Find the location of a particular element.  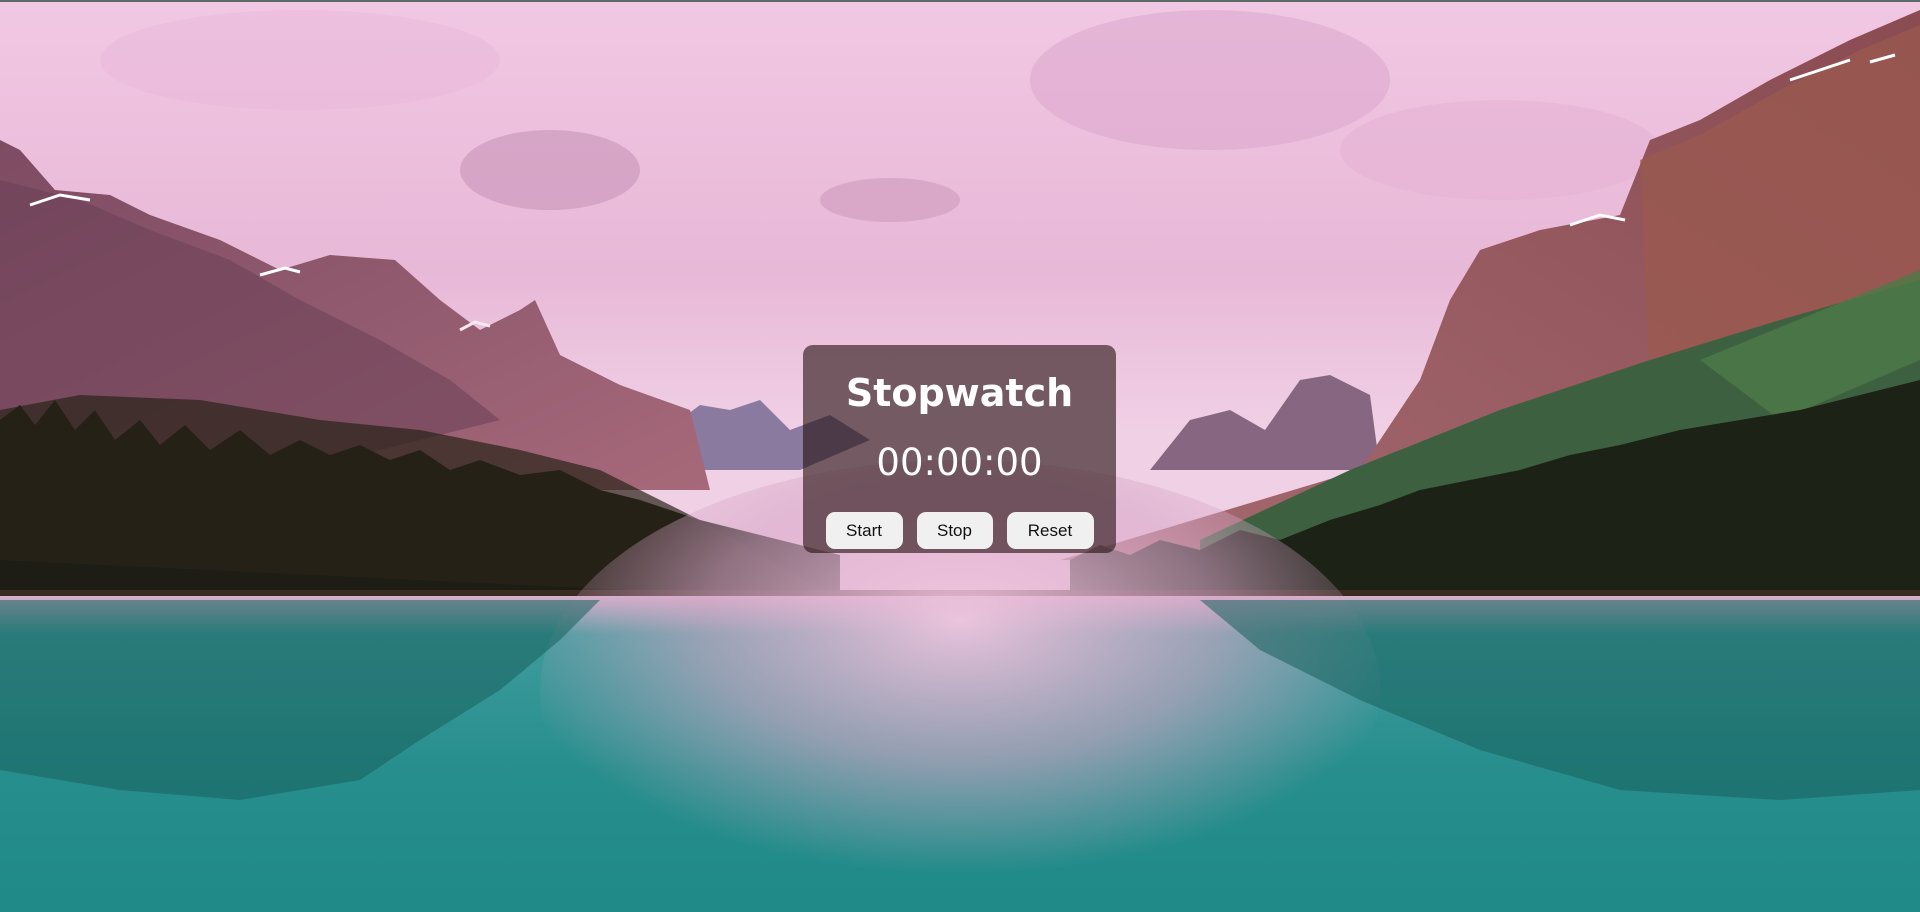

stopwatch-controls: Start Stop Reset is located at coordinates (959, 530).